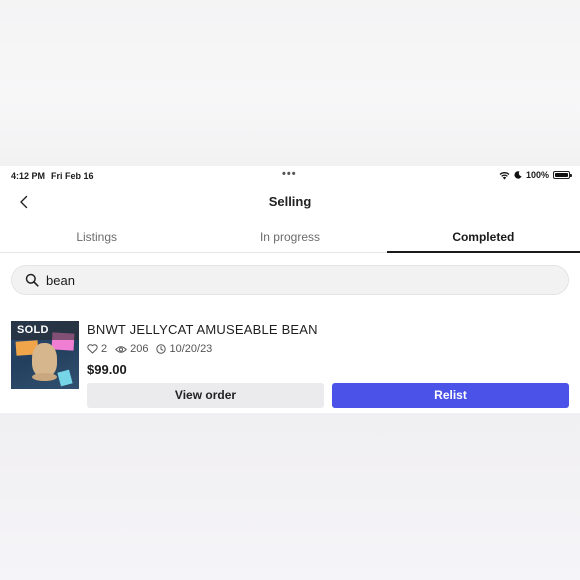 The image size is (580, 580). I want to click on item-thumbnail: SOLD, so click(45, 355).